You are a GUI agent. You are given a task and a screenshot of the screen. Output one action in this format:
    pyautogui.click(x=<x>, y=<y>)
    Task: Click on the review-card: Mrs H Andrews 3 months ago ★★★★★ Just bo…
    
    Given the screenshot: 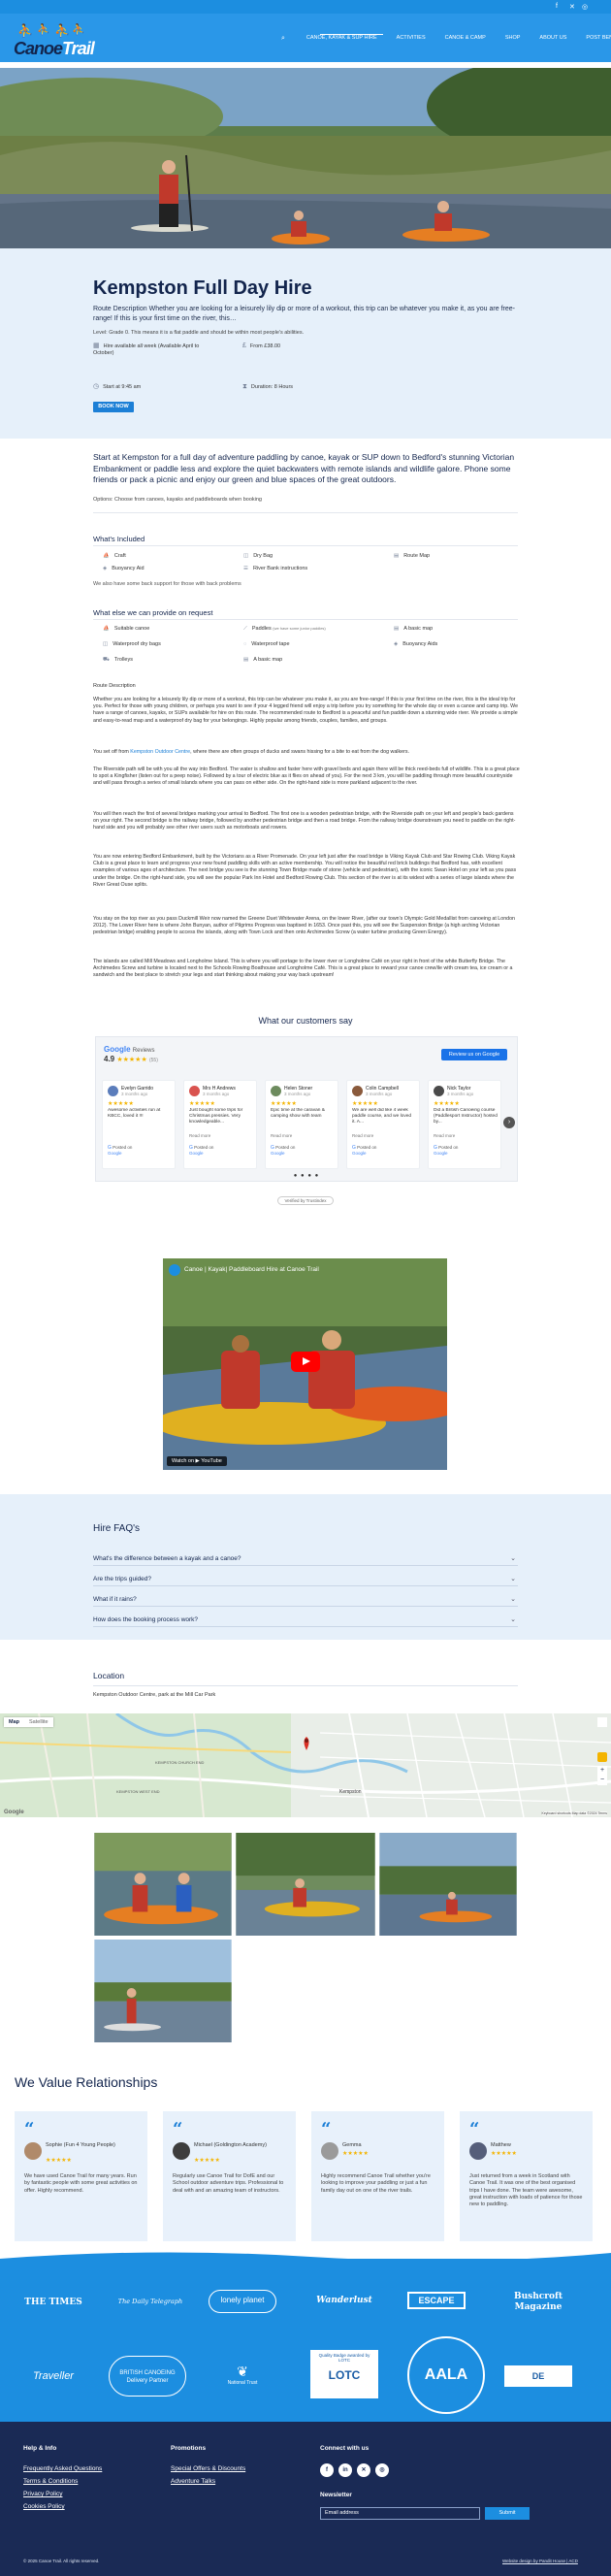 What is the action you would take?
    pyautogui.click(x=220, y=1124)
    